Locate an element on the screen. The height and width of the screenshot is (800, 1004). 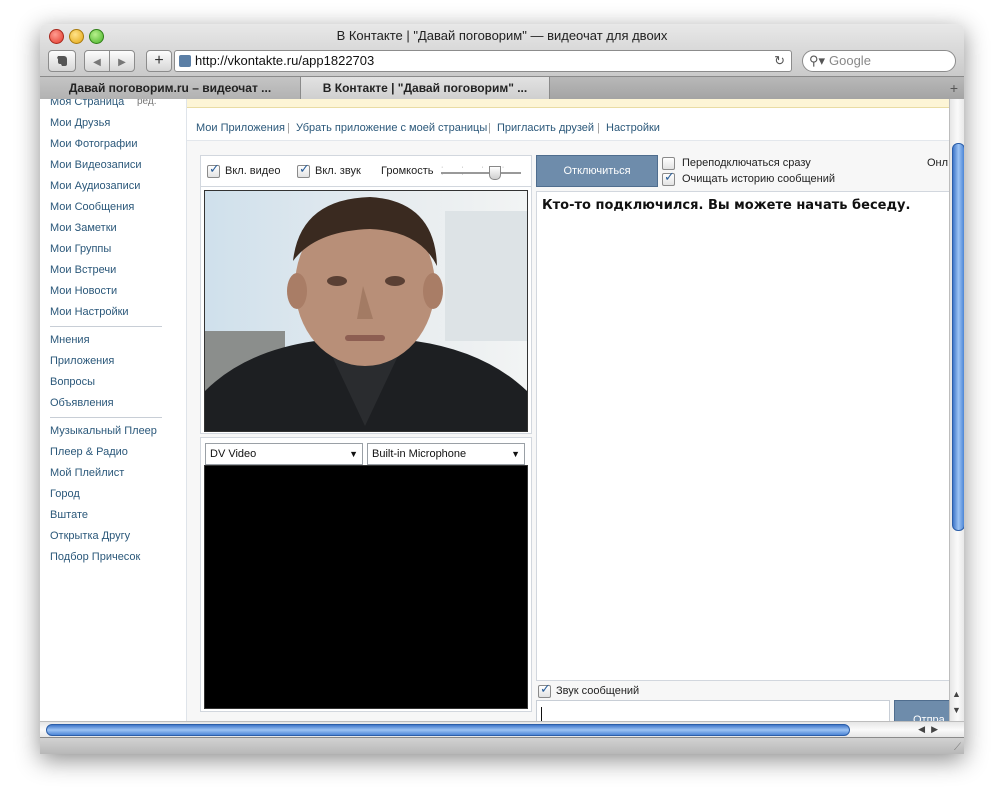
online-label: Онл is located at coordinates (938, 163).